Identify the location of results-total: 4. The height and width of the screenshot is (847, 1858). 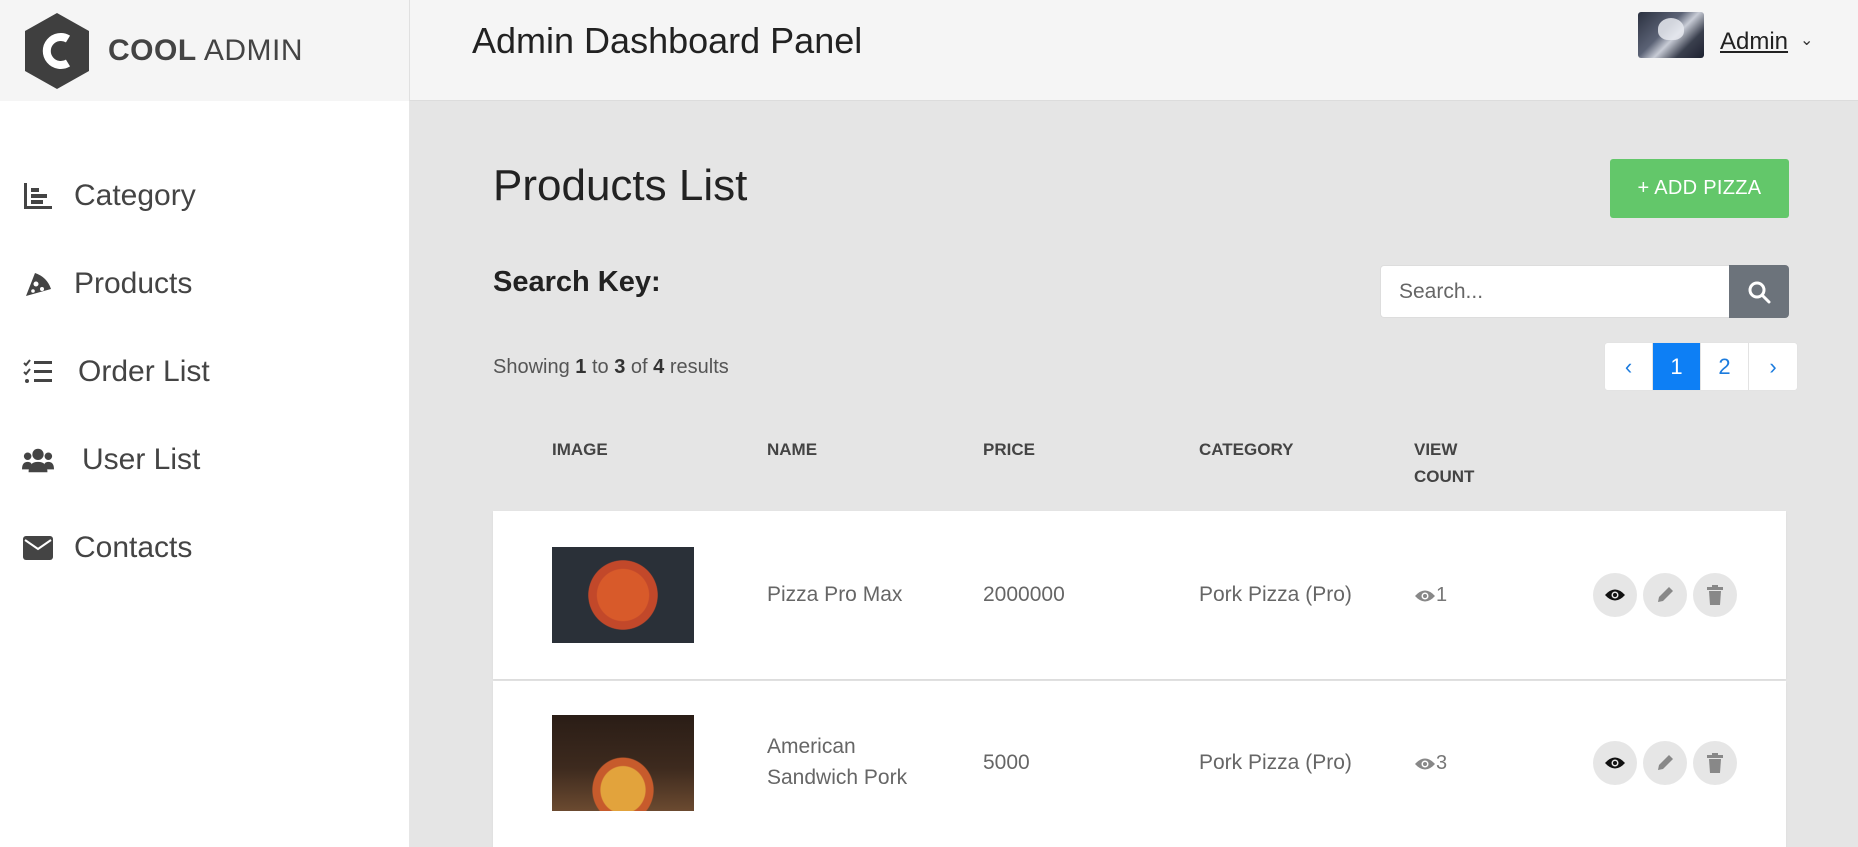
(659, 367).